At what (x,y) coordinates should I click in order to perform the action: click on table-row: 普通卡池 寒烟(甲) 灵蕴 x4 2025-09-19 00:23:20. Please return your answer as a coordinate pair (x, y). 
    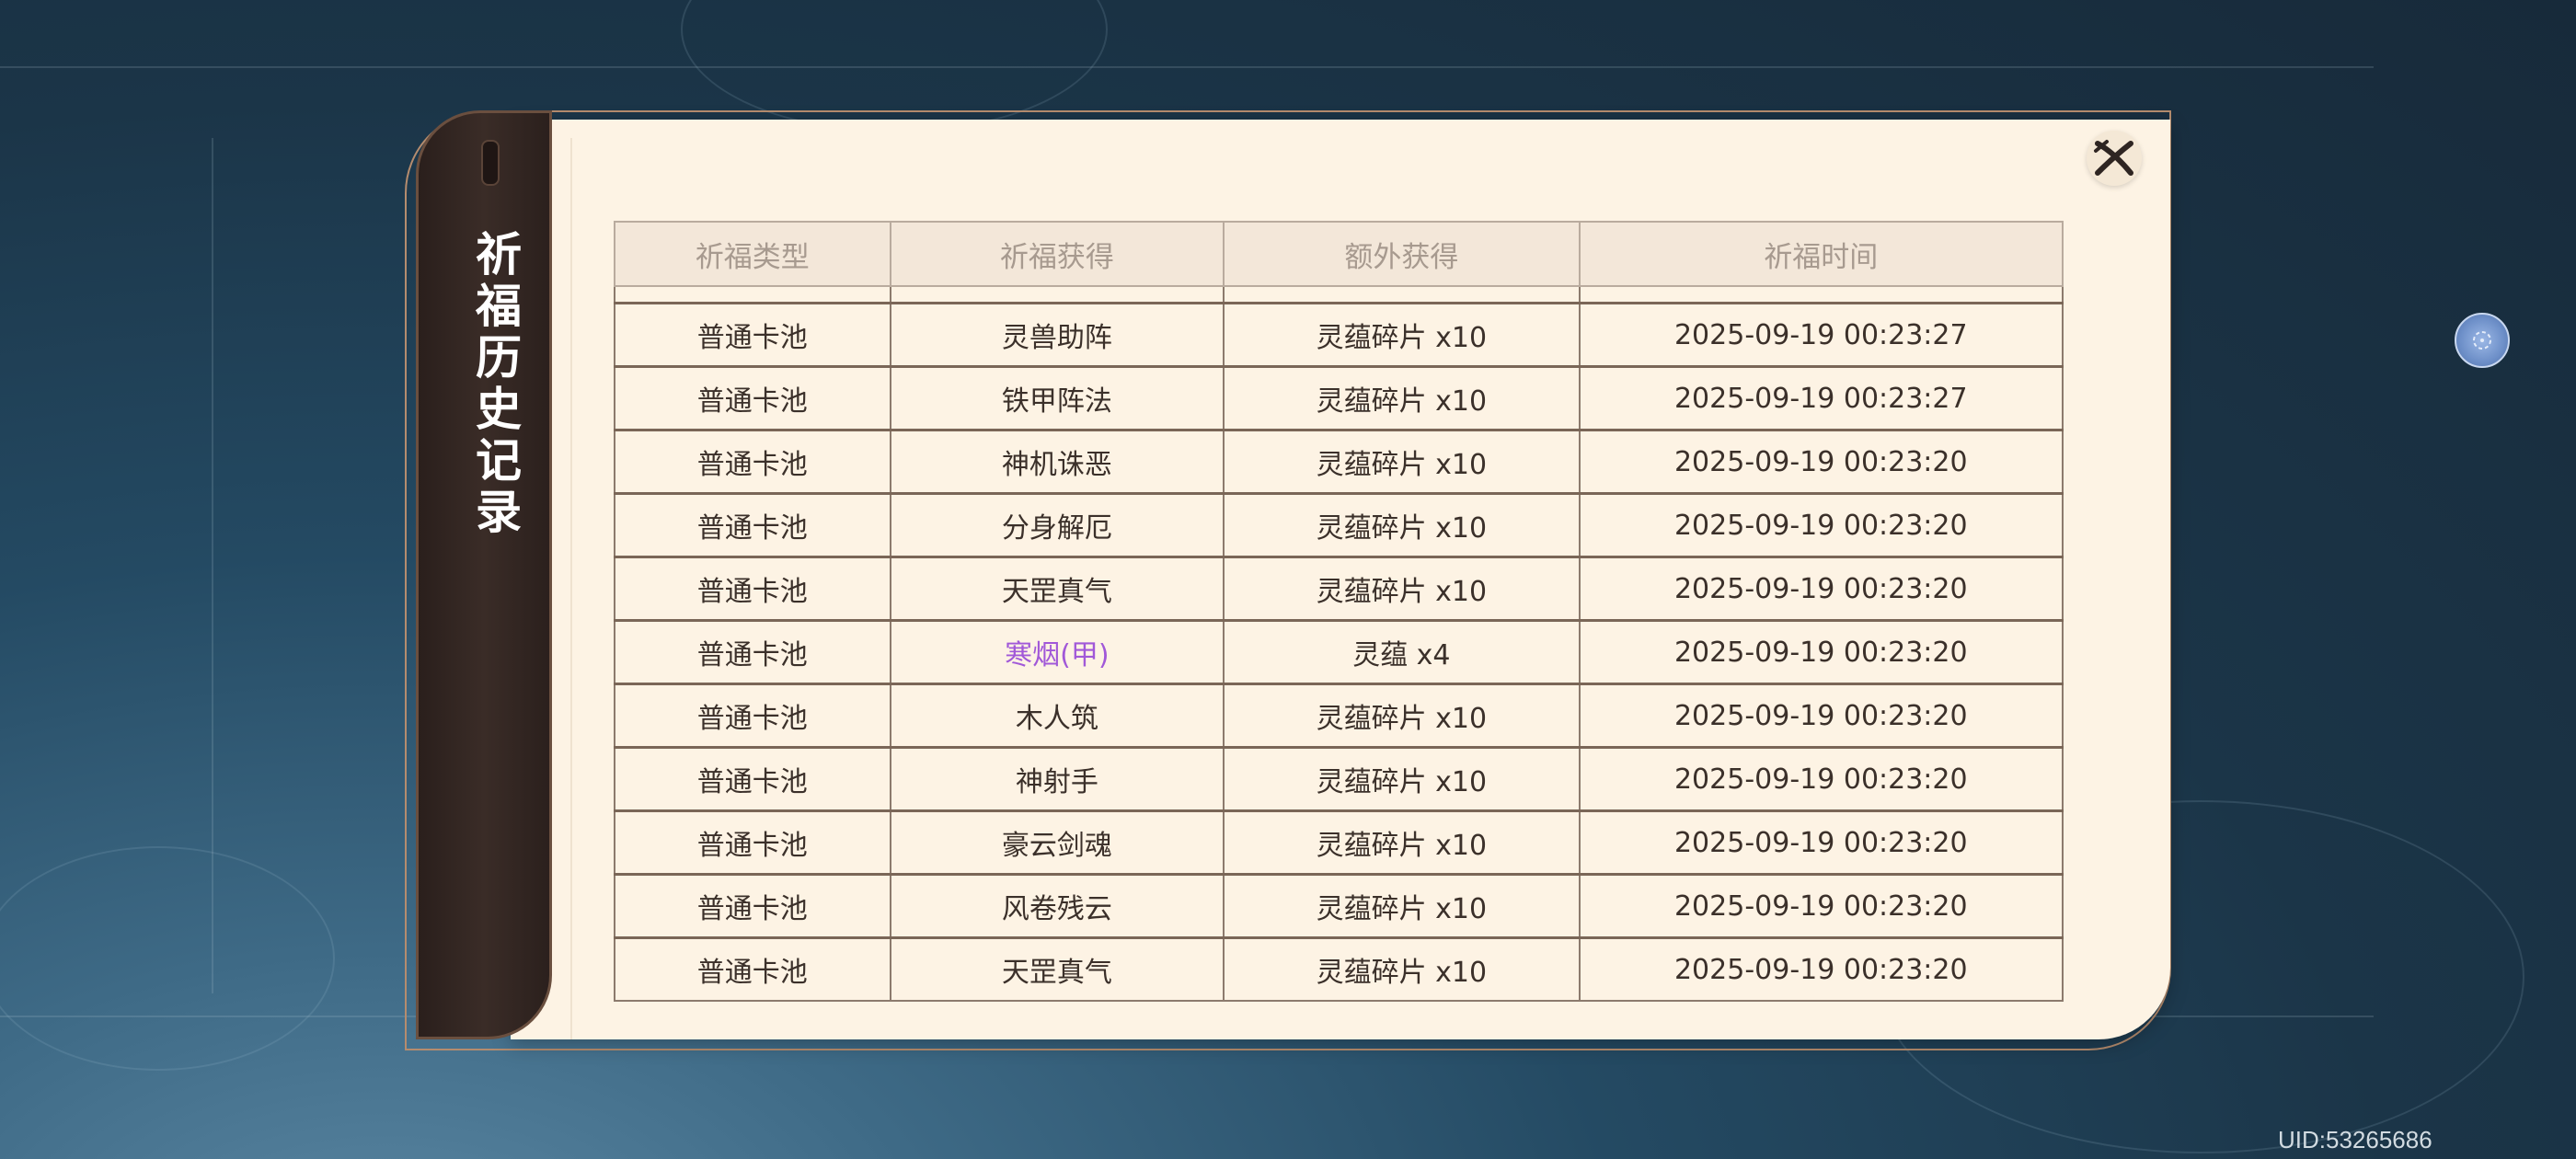
    Looking at the image, I should click on (1339, 652).